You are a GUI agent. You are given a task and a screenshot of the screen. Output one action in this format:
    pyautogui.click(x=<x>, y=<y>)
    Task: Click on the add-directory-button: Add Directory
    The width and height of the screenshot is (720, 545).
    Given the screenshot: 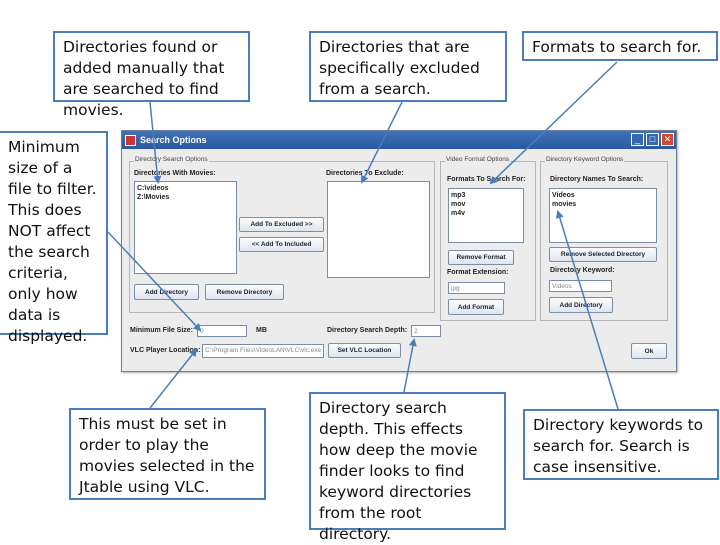 What is the action you would take?
    pyautogui.click(x=166, y=292)
    